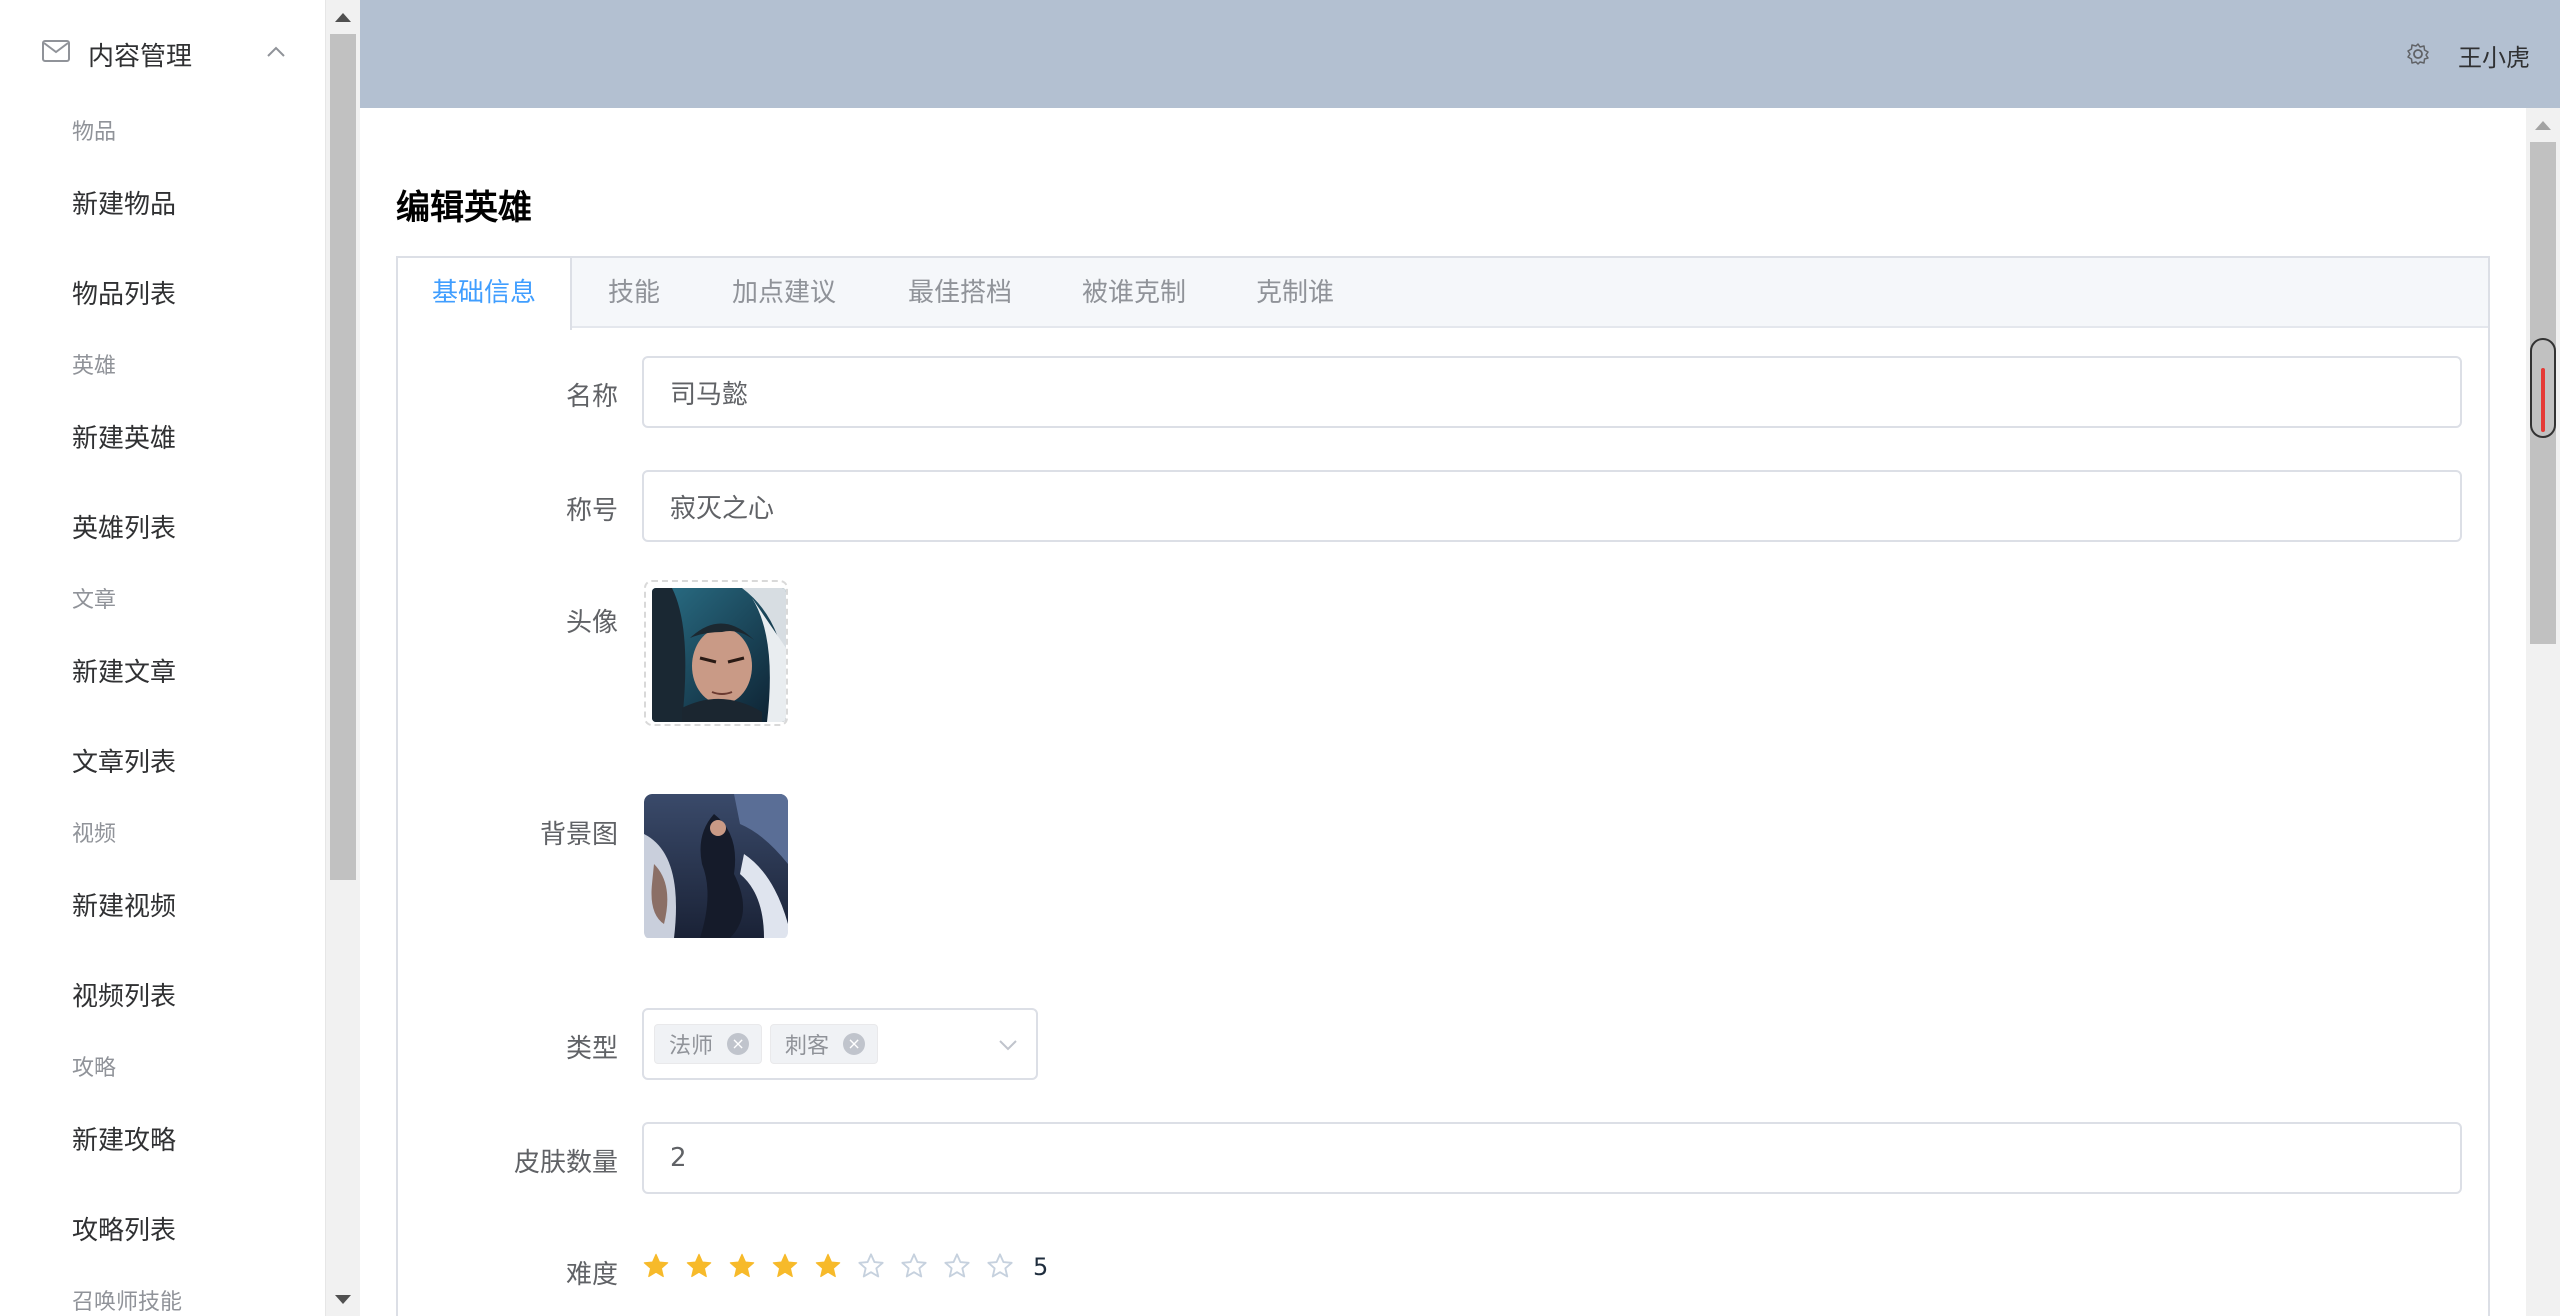 This screenshot has height=1316, width=2560. I want to click on menu-item-article-list: 文章列表, so click(124, 760).